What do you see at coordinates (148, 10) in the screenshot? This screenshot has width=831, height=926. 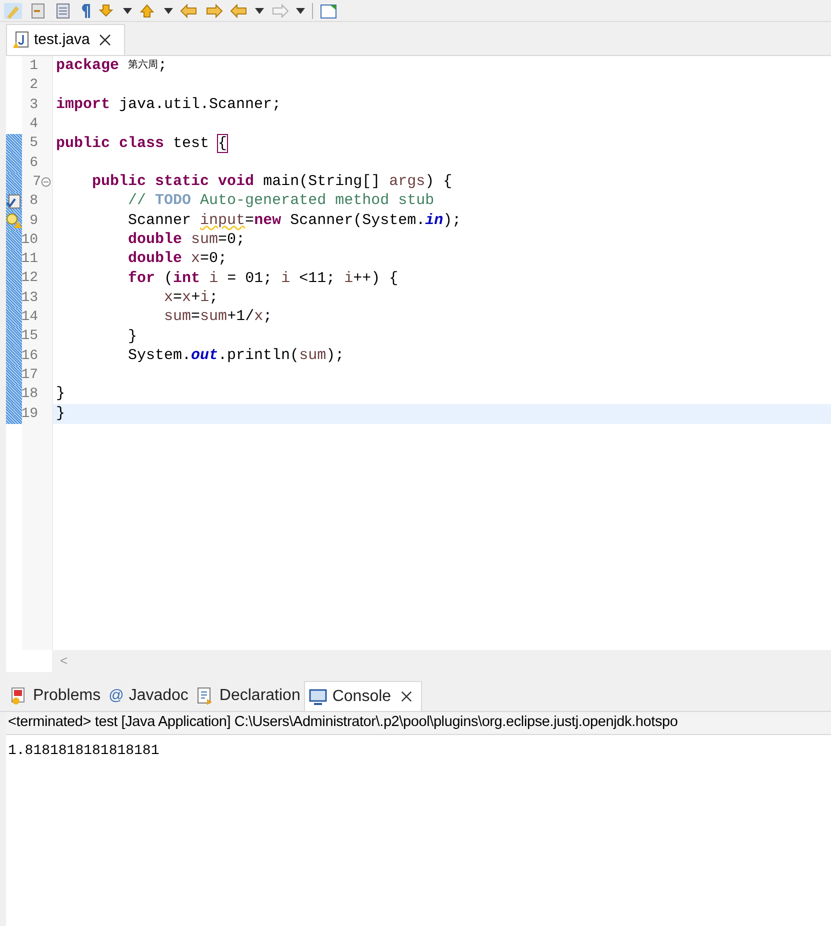 I see `arrow-up-icon` at bounding box center [148, 10].